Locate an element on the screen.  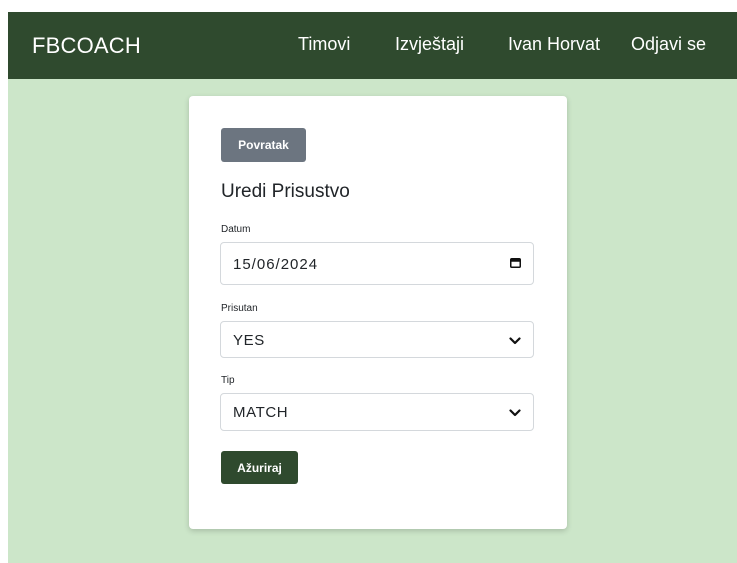
calendar-icon is located at coordinates (515, 263).